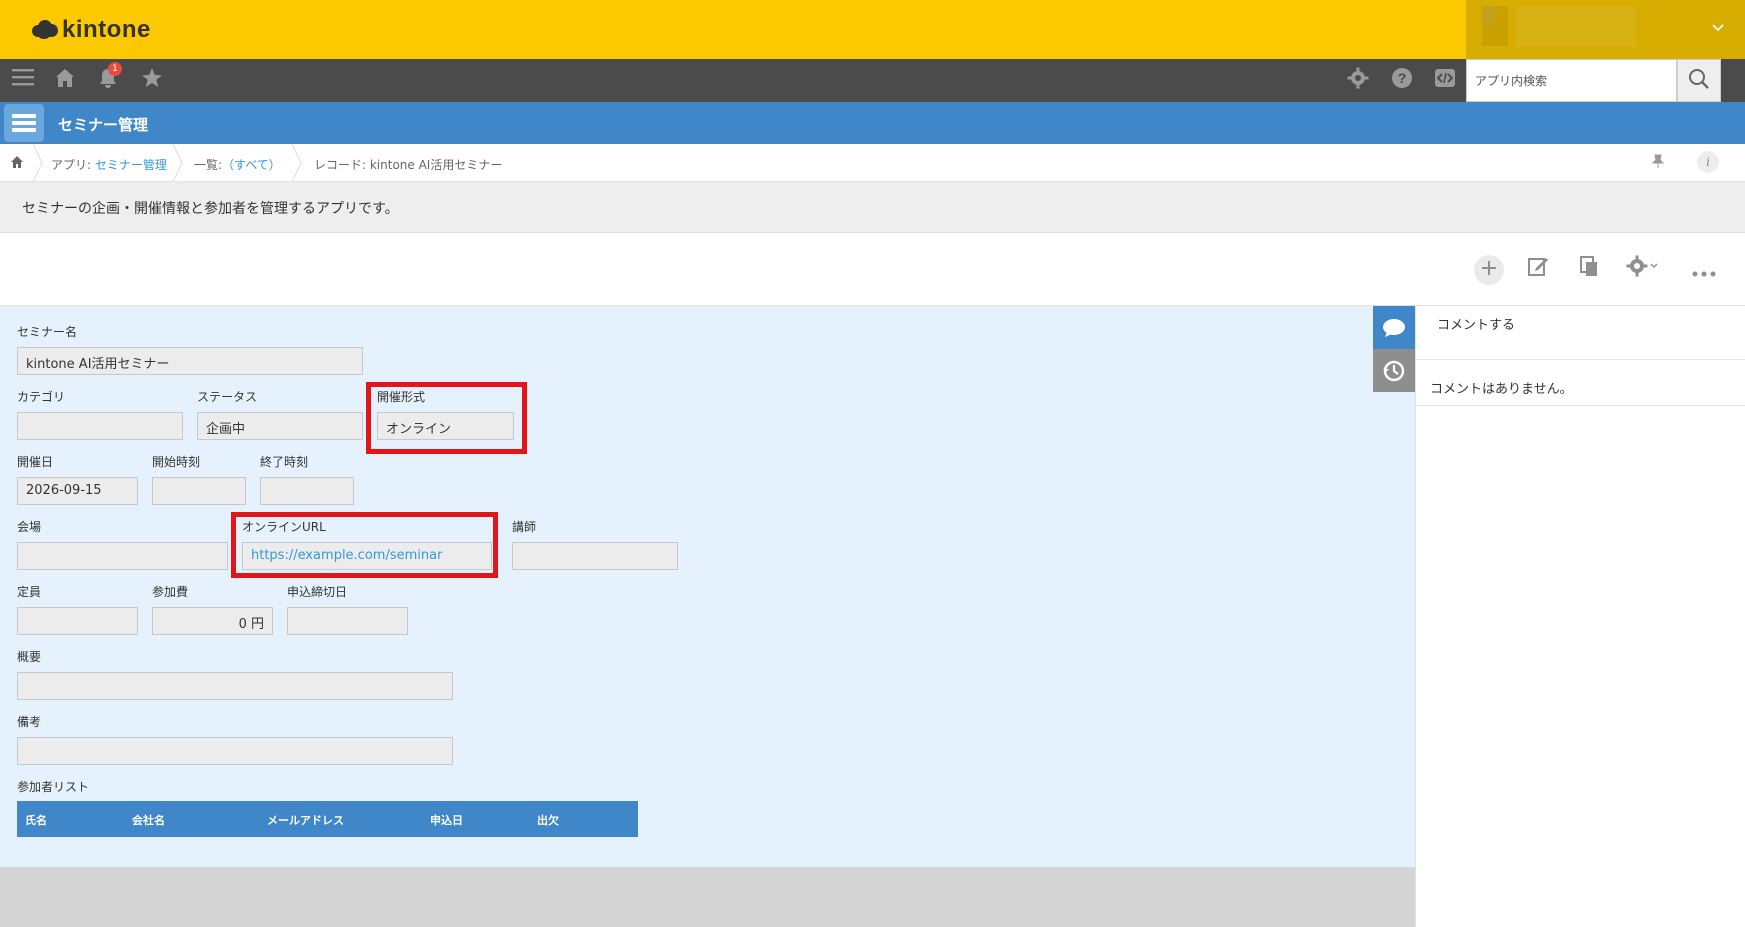 The width and height of the screenshot is (1745, 927). What do you see at coordinates (106, 29) in the screenshot?
I see `logo-text: kintone` at bounding box center [106, 29].